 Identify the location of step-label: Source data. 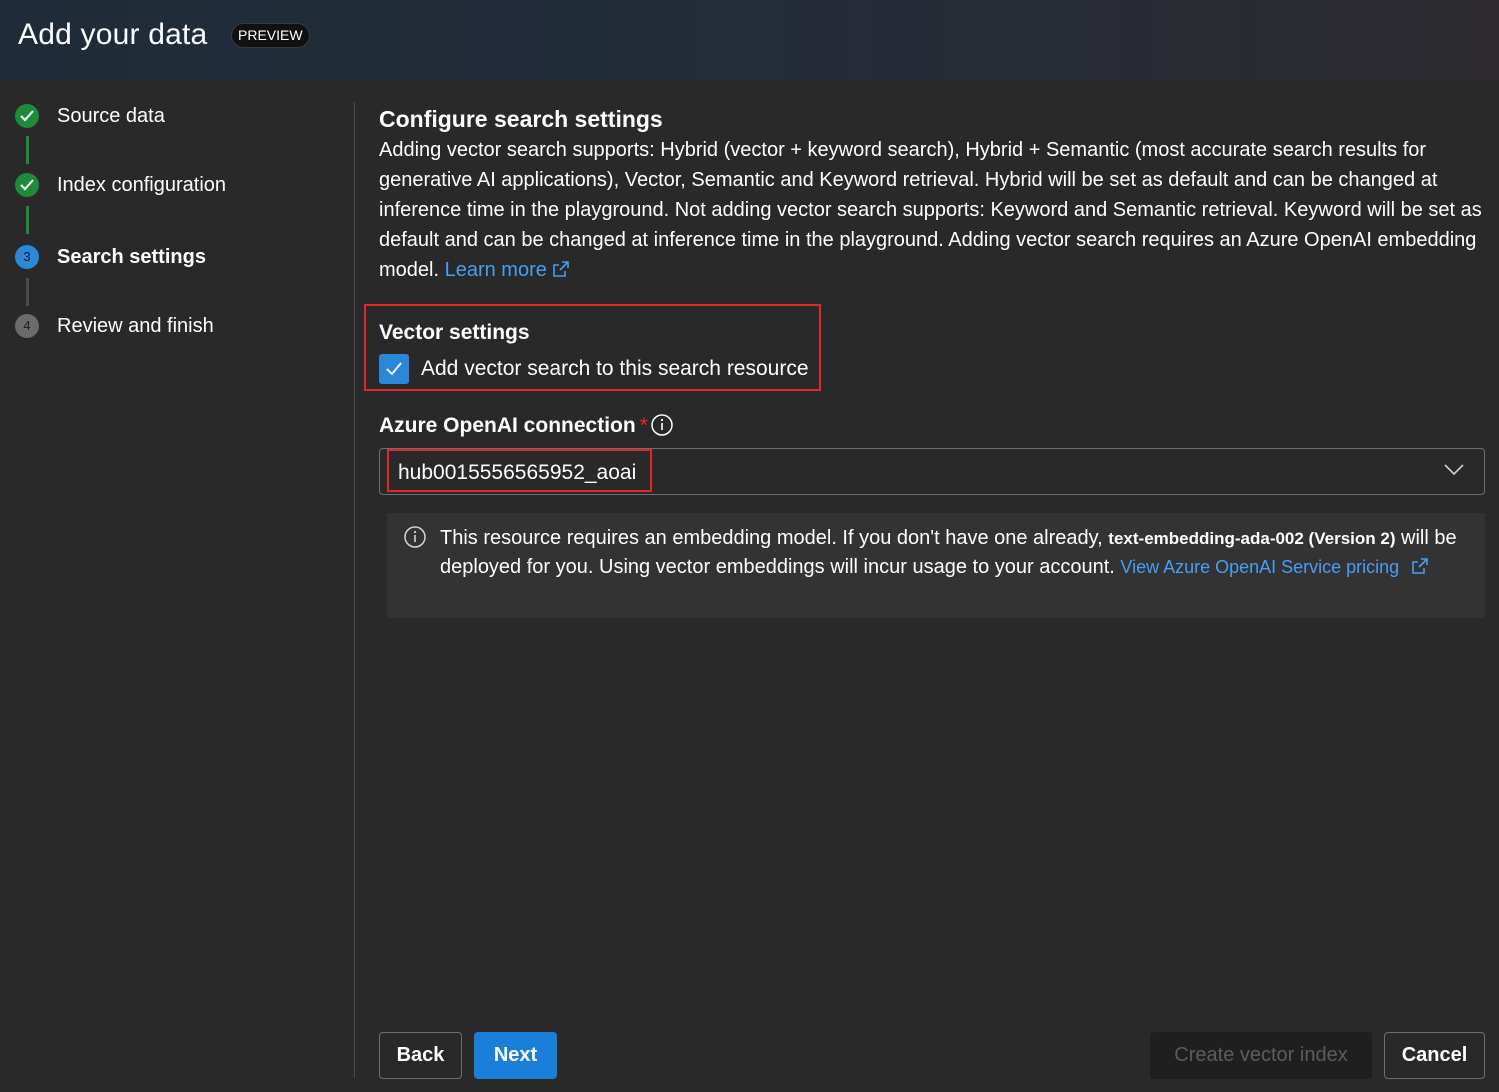
(111, 116).